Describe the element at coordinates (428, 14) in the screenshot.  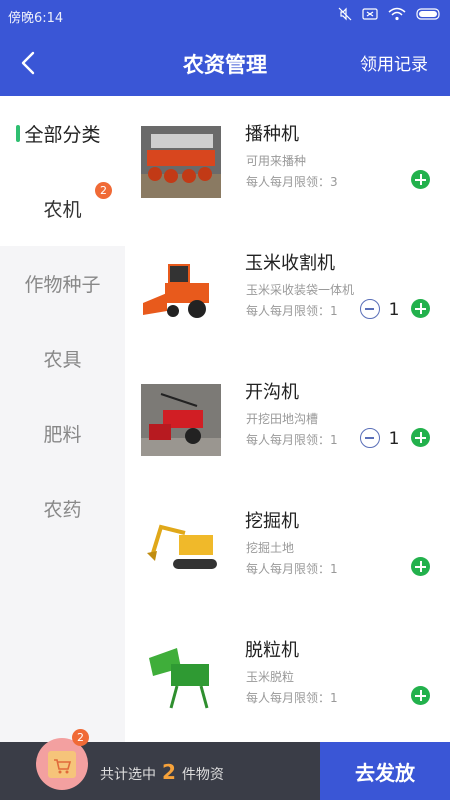
I see `battery-icon` at that location.